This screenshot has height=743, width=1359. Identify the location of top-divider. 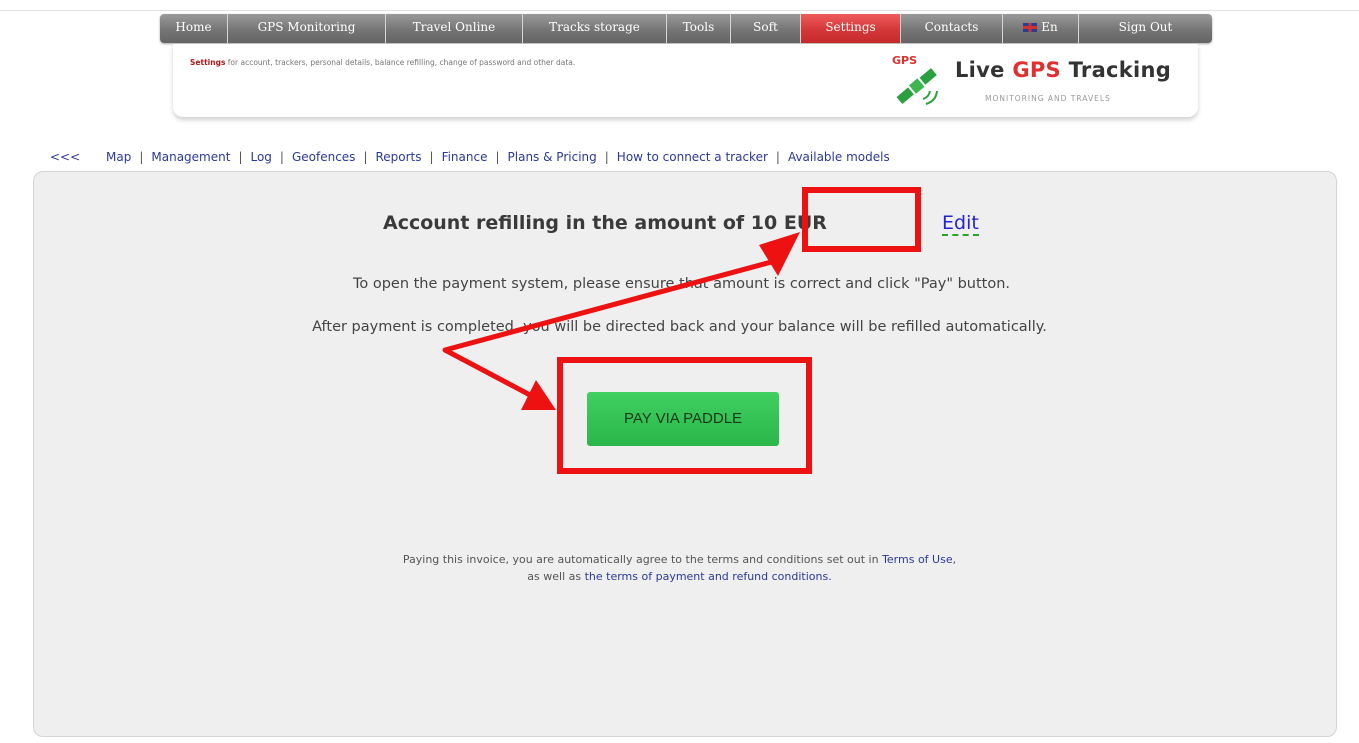
(679, 10).